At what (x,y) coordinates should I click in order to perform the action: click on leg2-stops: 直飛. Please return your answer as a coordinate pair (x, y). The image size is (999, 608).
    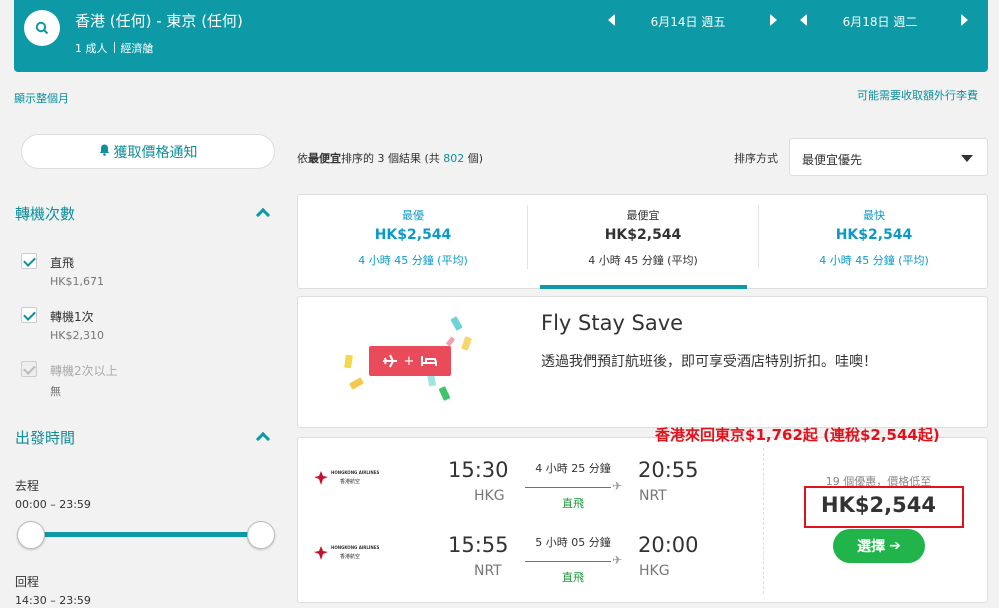
    Looking at the image, I should click on (573, 577).